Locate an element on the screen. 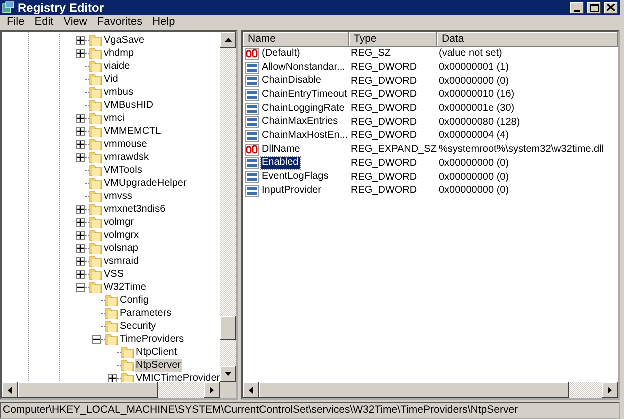  down-arrow-icon is located at coordinates (228, 374).